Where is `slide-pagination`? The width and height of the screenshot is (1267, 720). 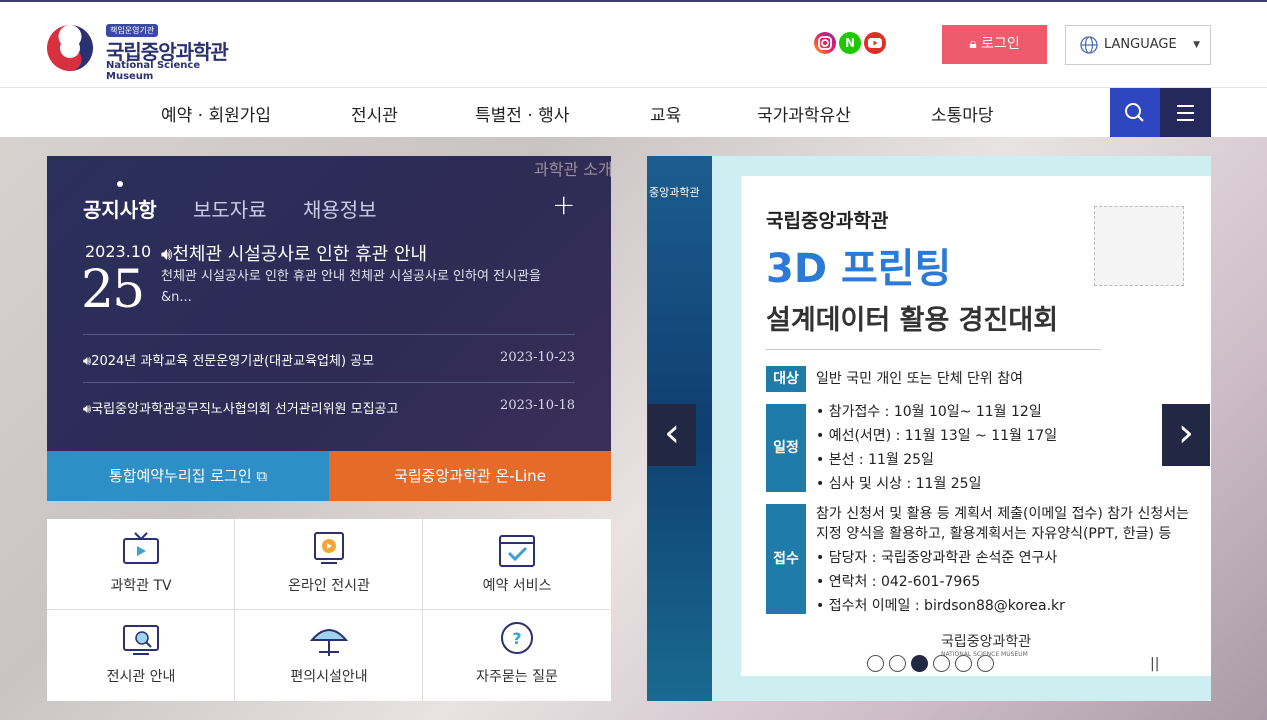 slide-pagination is located at coordinates (933, 664).